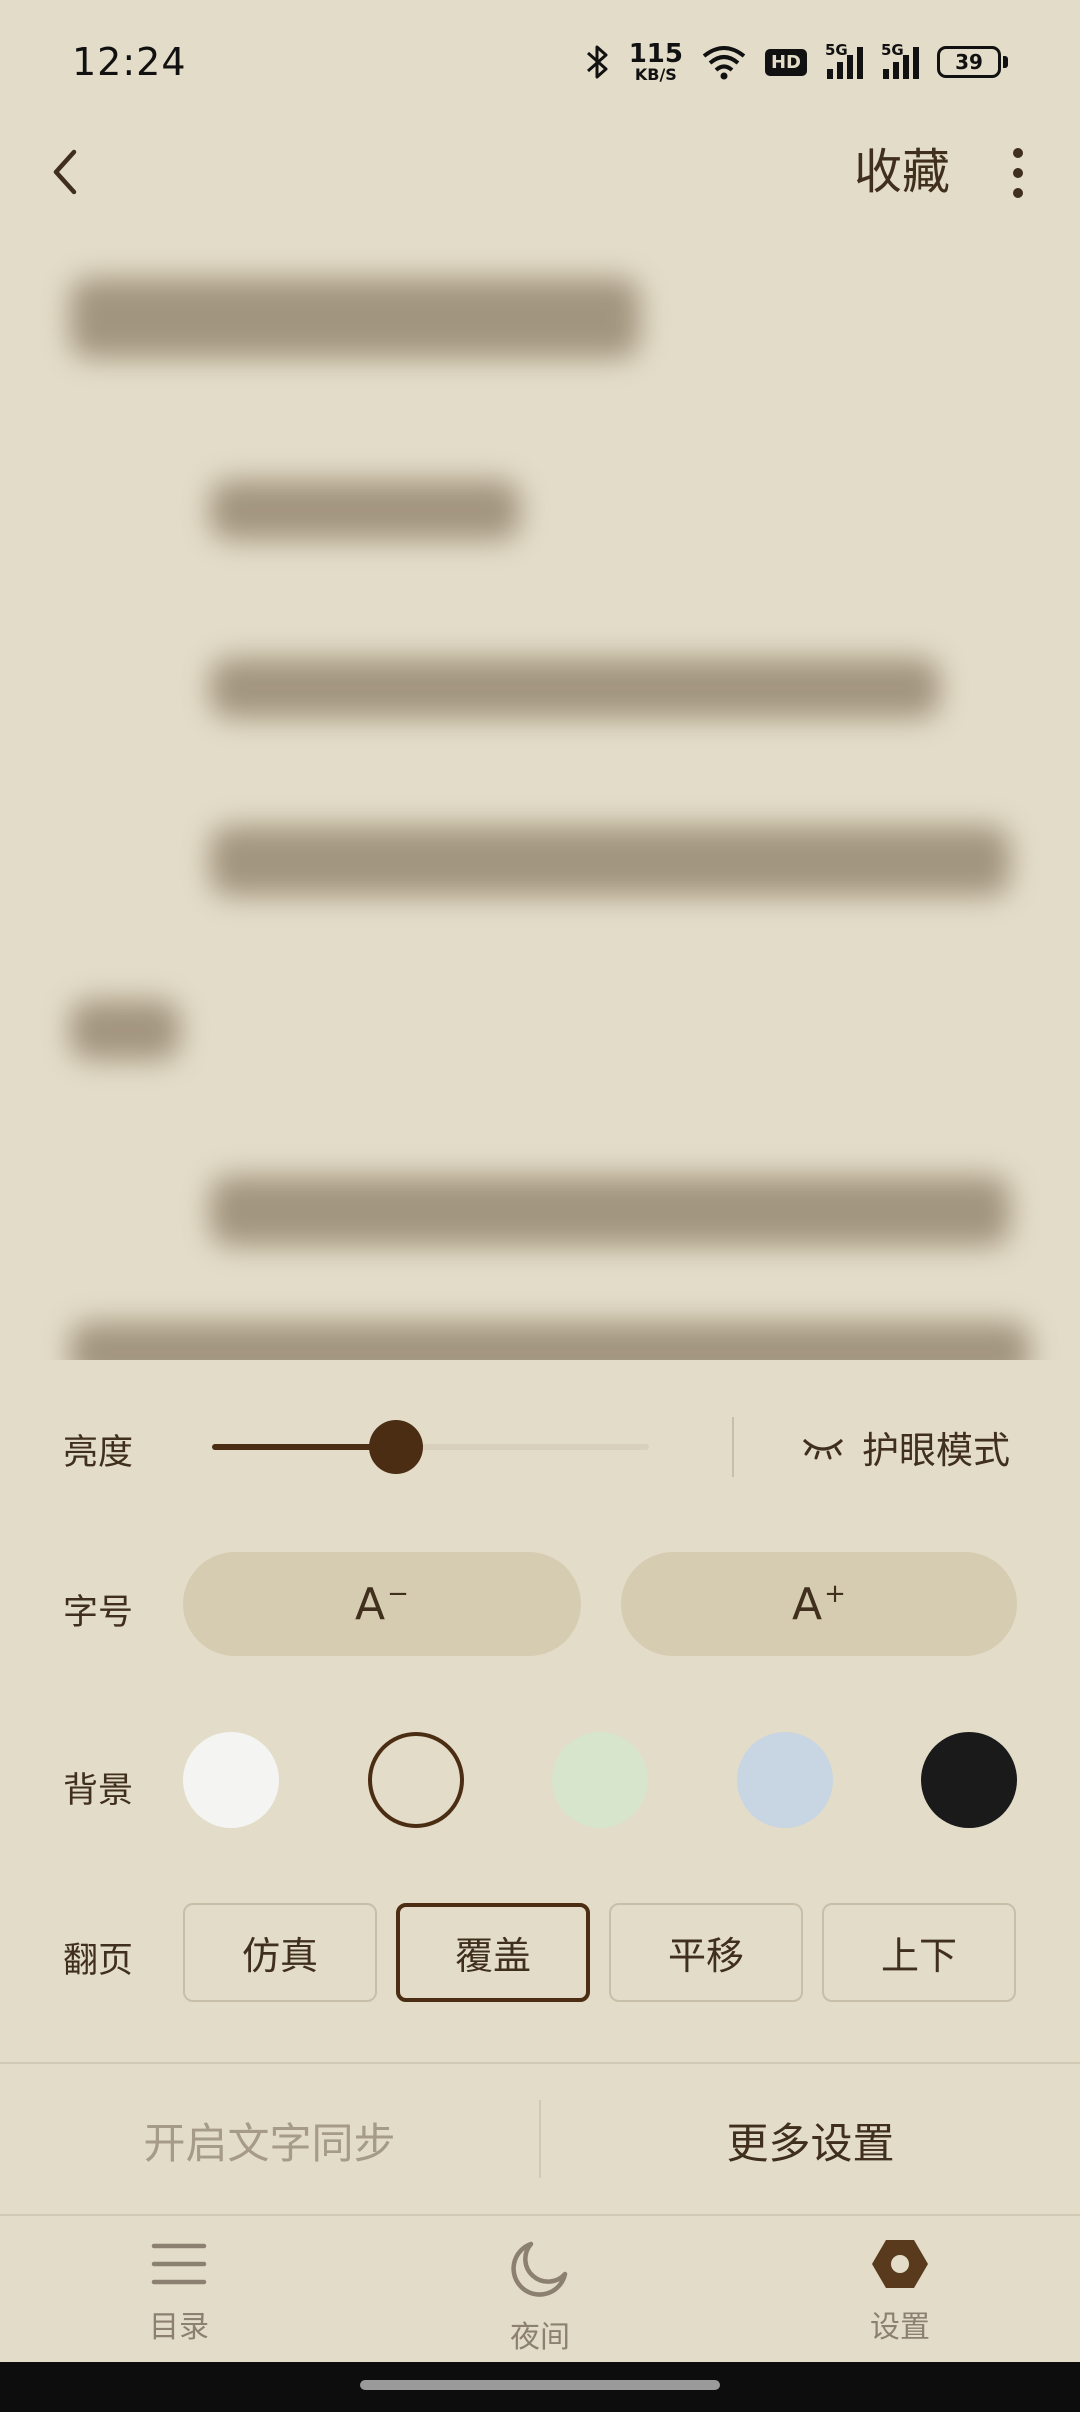  What do you see at coordinates (900, 60) in the screenshot?
I see `signal-5g-icon-2: 5G` at bounding box center [900, 60].